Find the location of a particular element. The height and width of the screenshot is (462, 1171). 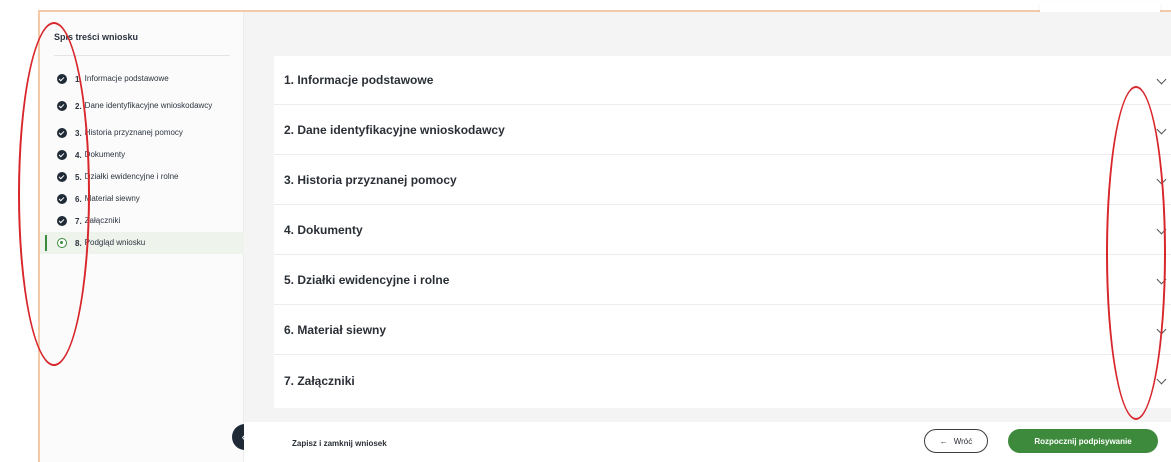

sidebar-item-label: Materiał siewny is located at coordinates (112, 198).